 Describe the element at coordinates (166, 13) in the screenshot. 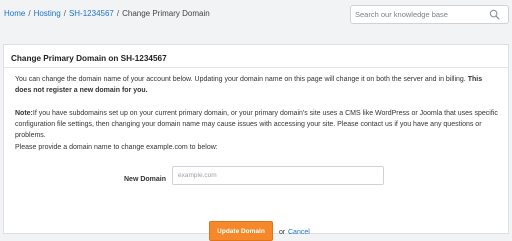

I see `breadcrumb-current: Change Primary Domain` at that location.